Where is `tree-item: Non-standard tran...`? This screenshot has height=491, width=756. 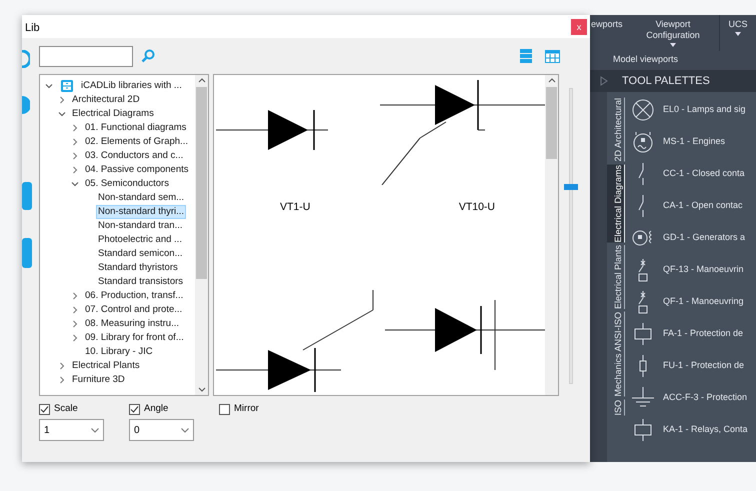
tree-item: Non-standard tran... is located at coordinates (140, 226).